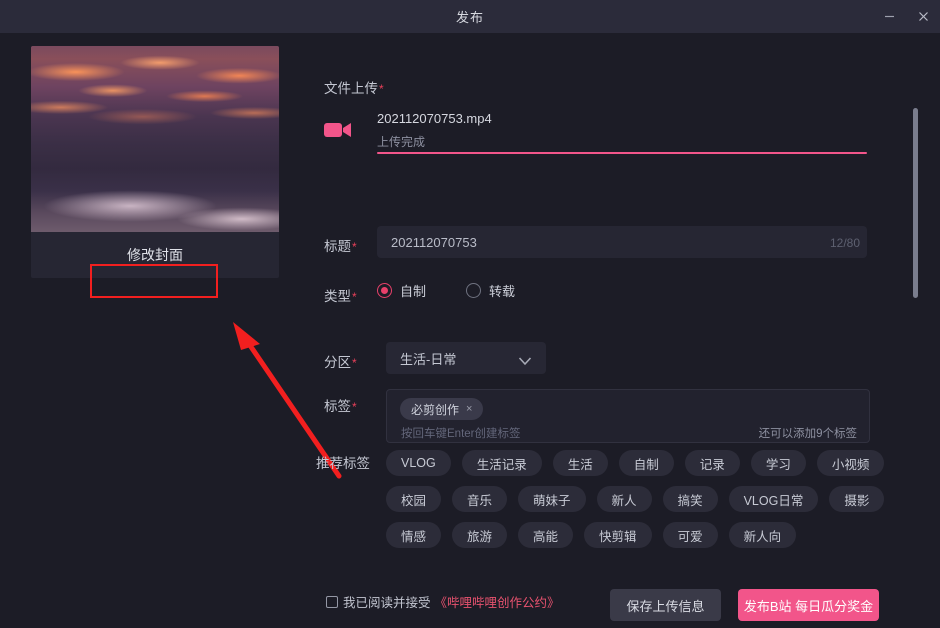  What do you see at coordinates (762, 535) in the screenshot?
I see `recommended-tag: 新人向` at bounding box center [762, 535].